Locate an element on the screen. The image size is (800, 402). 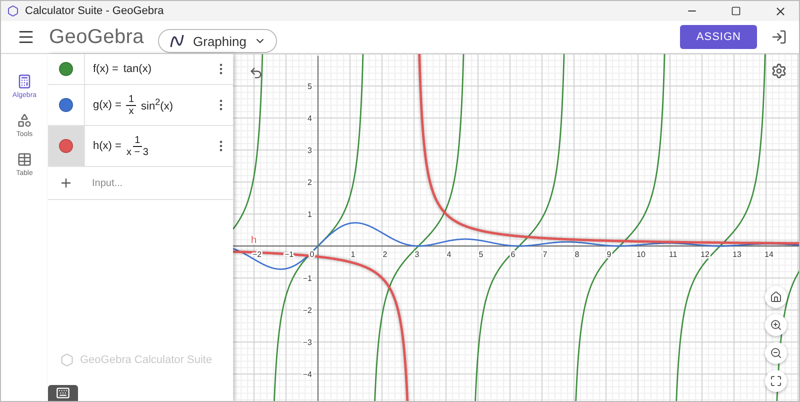
app-picker: Graphing is located at coordinates (218, 41).